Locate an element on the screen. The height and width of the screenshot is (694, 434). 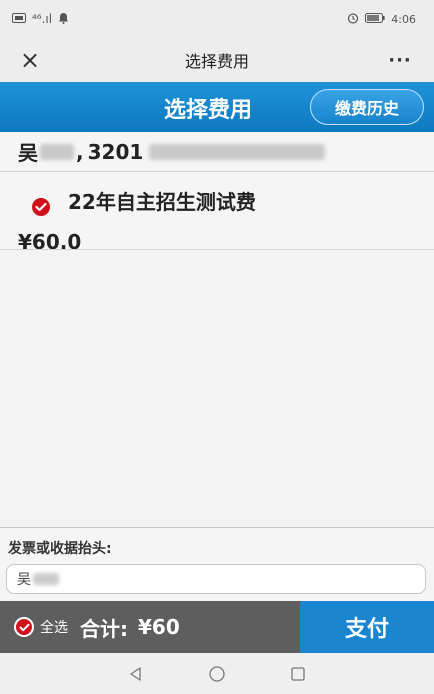
close-icon: × is located at coordinates (30, 60).